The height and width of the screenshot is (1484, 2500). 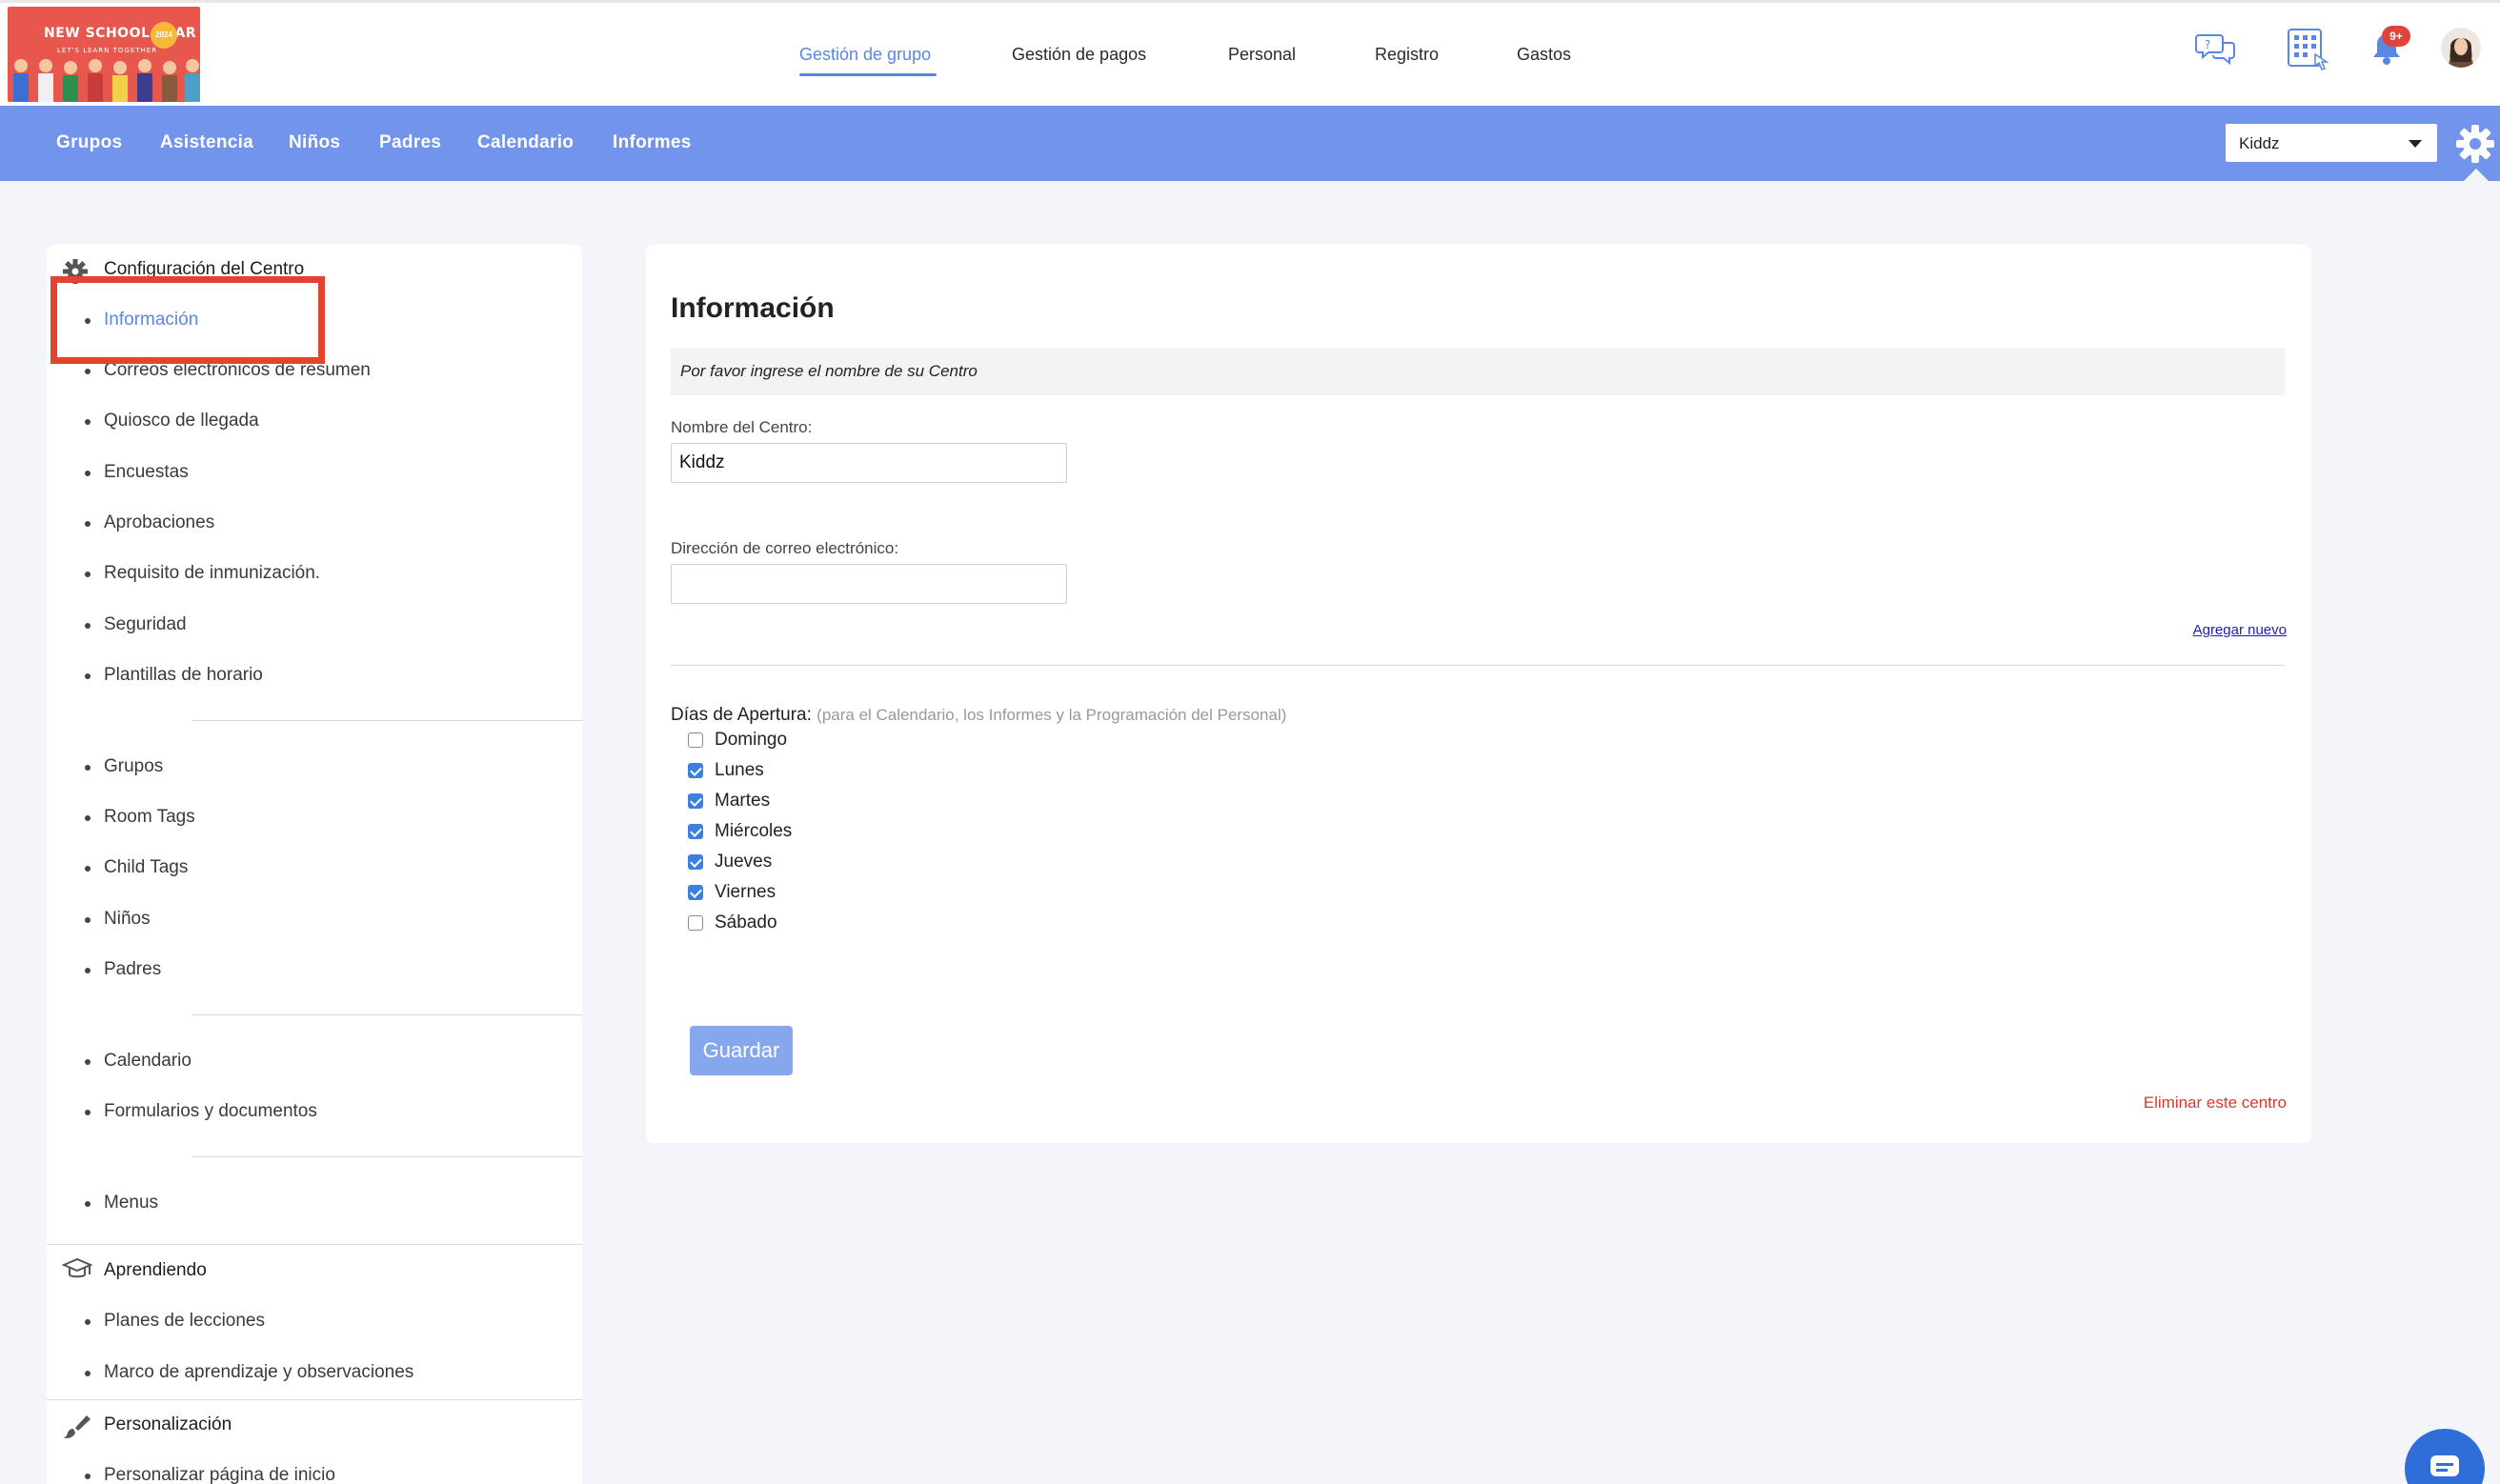 I want to click on center-select: Kiddz, so click(x=2331, y=143).